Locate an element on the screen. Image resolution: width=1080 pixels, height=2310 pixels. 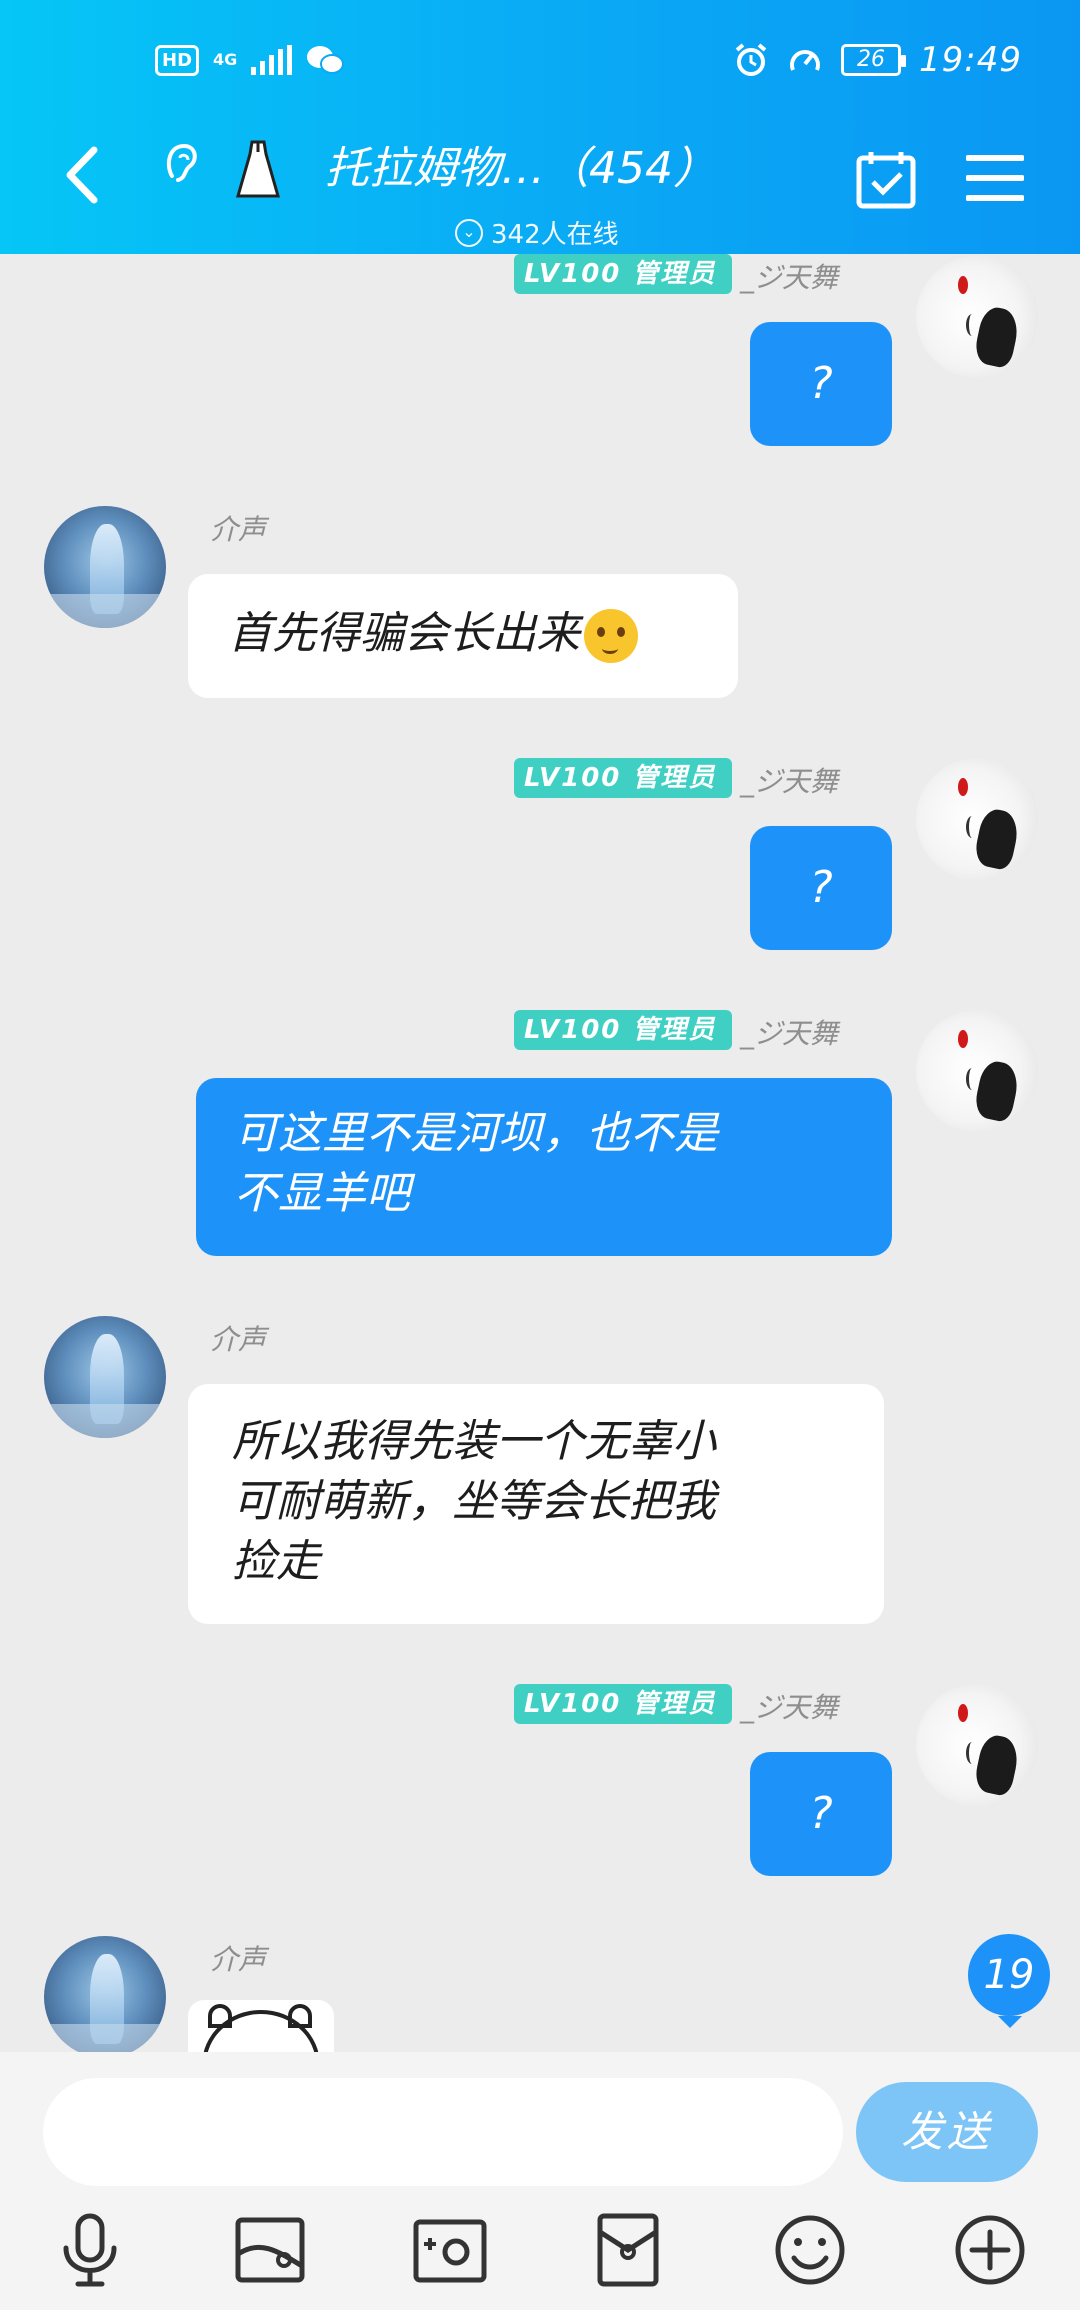
network-type: 4G is located at coordinates (225, 59).